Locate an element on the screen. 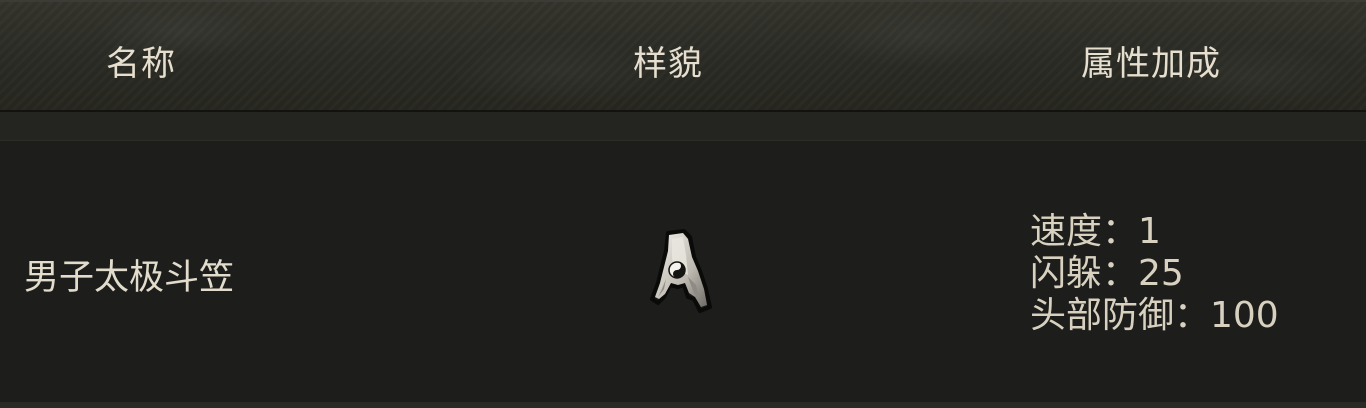 The height and width of the screenshot is (408, 1366). attribute-dodge: 闪躲：25 is located at coordinates (1107, 273).